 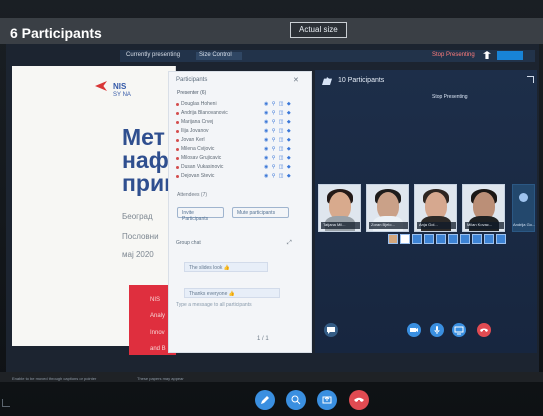 What do you see at coordinates (426, 334) in the screenshot?
I see `stage-controls` at bounding box center [426, 334].